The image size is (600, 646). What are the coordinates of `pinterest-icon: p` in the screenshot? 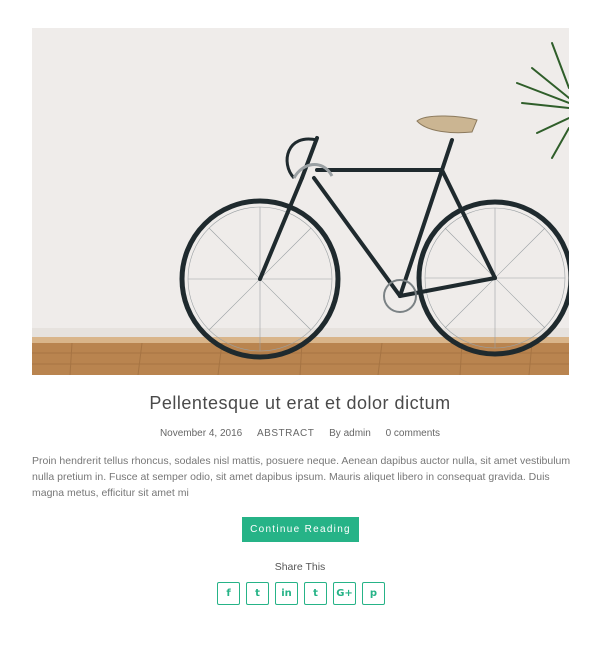 It's located at (373, 593).